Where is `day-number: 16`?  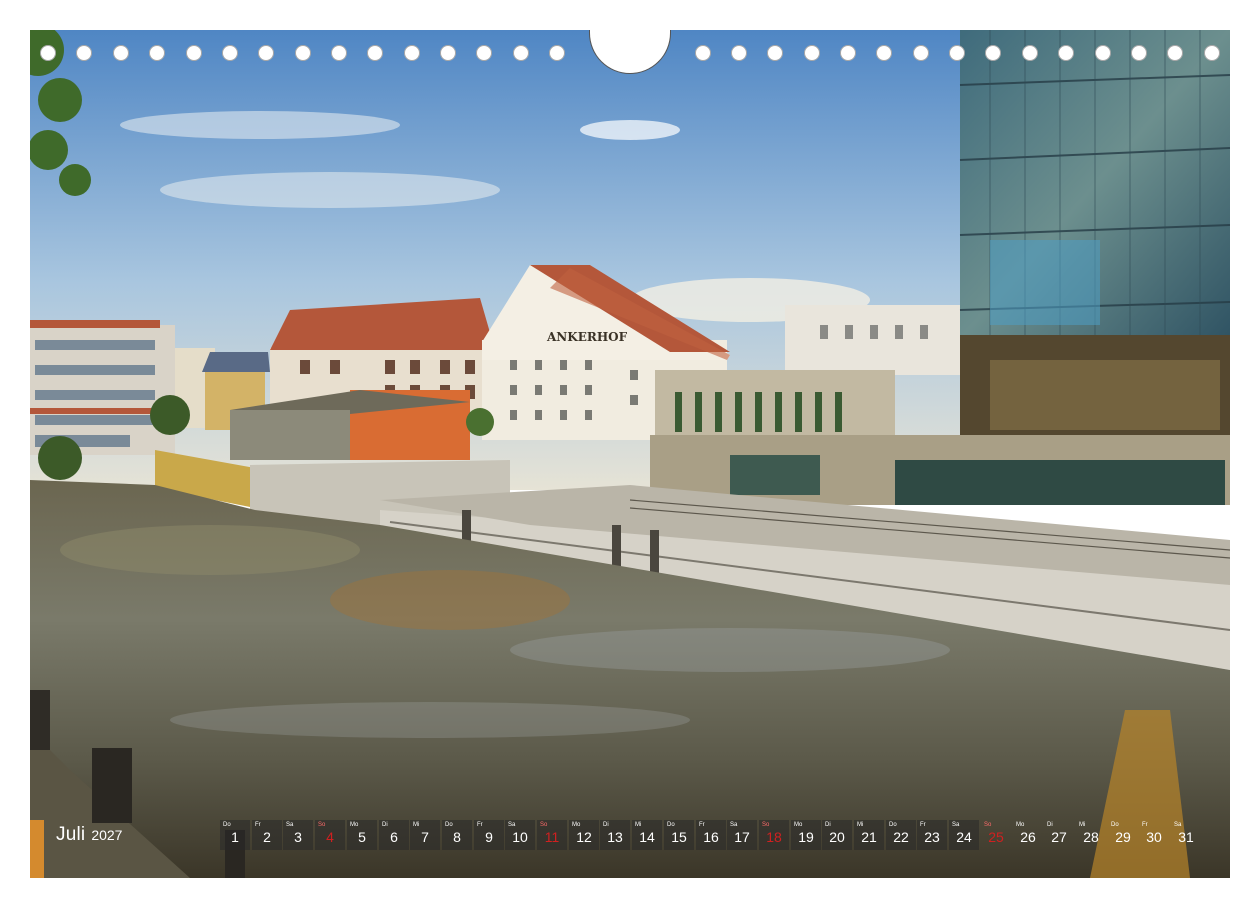 day-number: 16 is located at coordinates (711, 837).